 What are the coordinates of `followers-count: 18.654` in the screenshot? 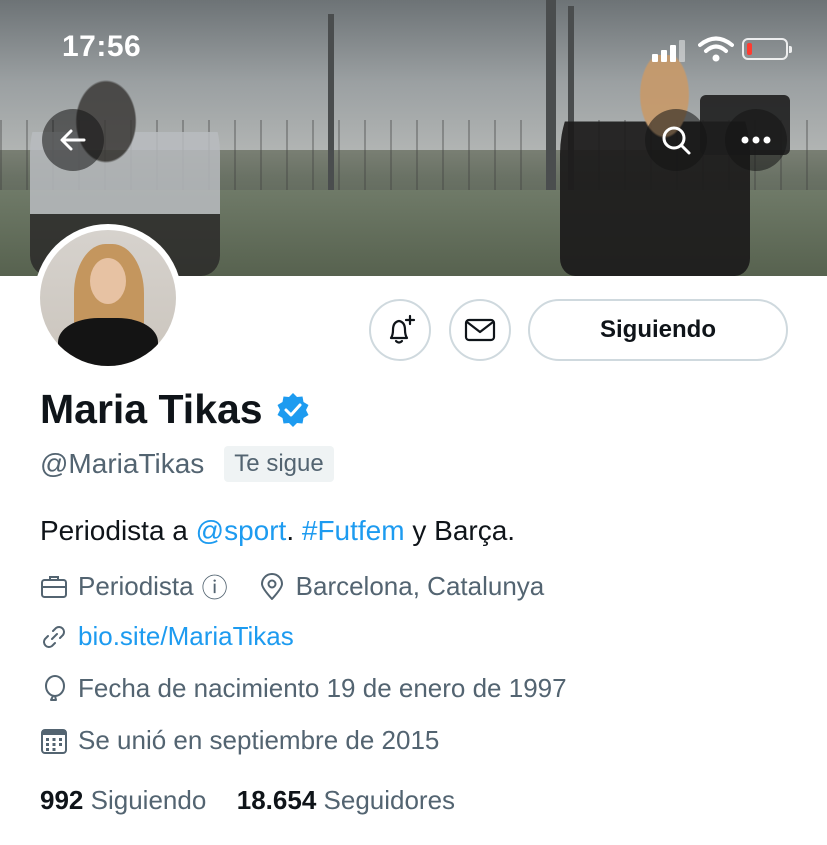 It's located at (276, 800).